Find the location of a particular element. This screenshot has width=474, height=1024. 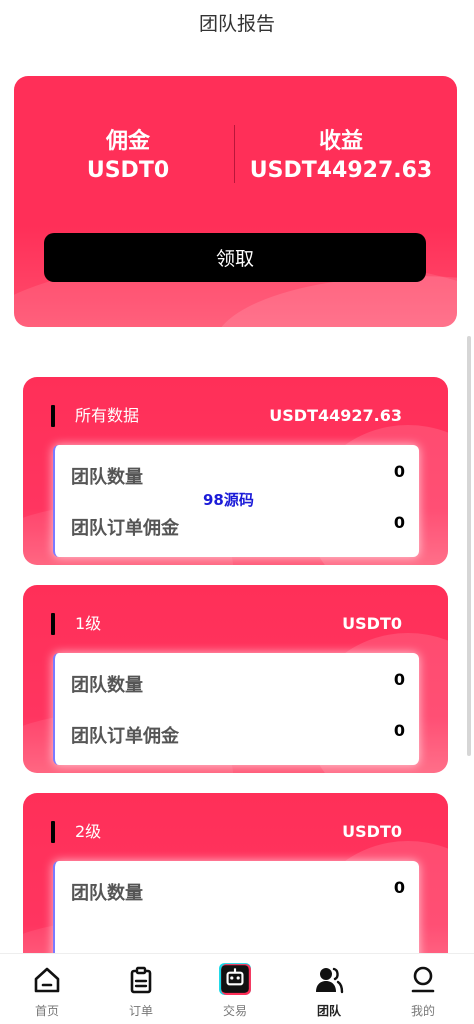

section-title: 2级 is located at coordinates (88, 831).